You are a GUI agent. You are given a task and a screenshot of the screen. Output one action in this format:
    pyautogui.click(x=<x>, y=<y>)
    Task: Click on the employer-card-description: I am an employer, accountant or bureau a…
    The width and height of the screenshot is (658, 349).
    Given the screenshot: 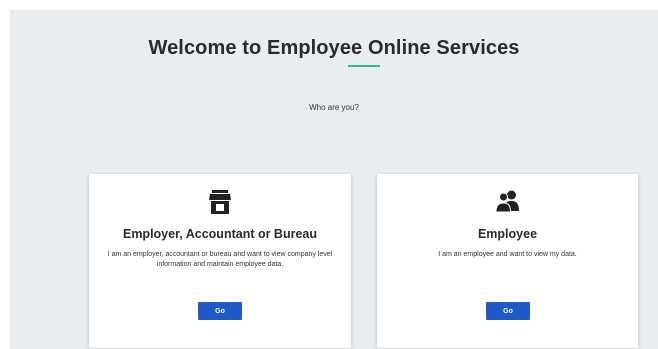 What is the action you would take?
    pyautogui.click(x=220, y=259)
    